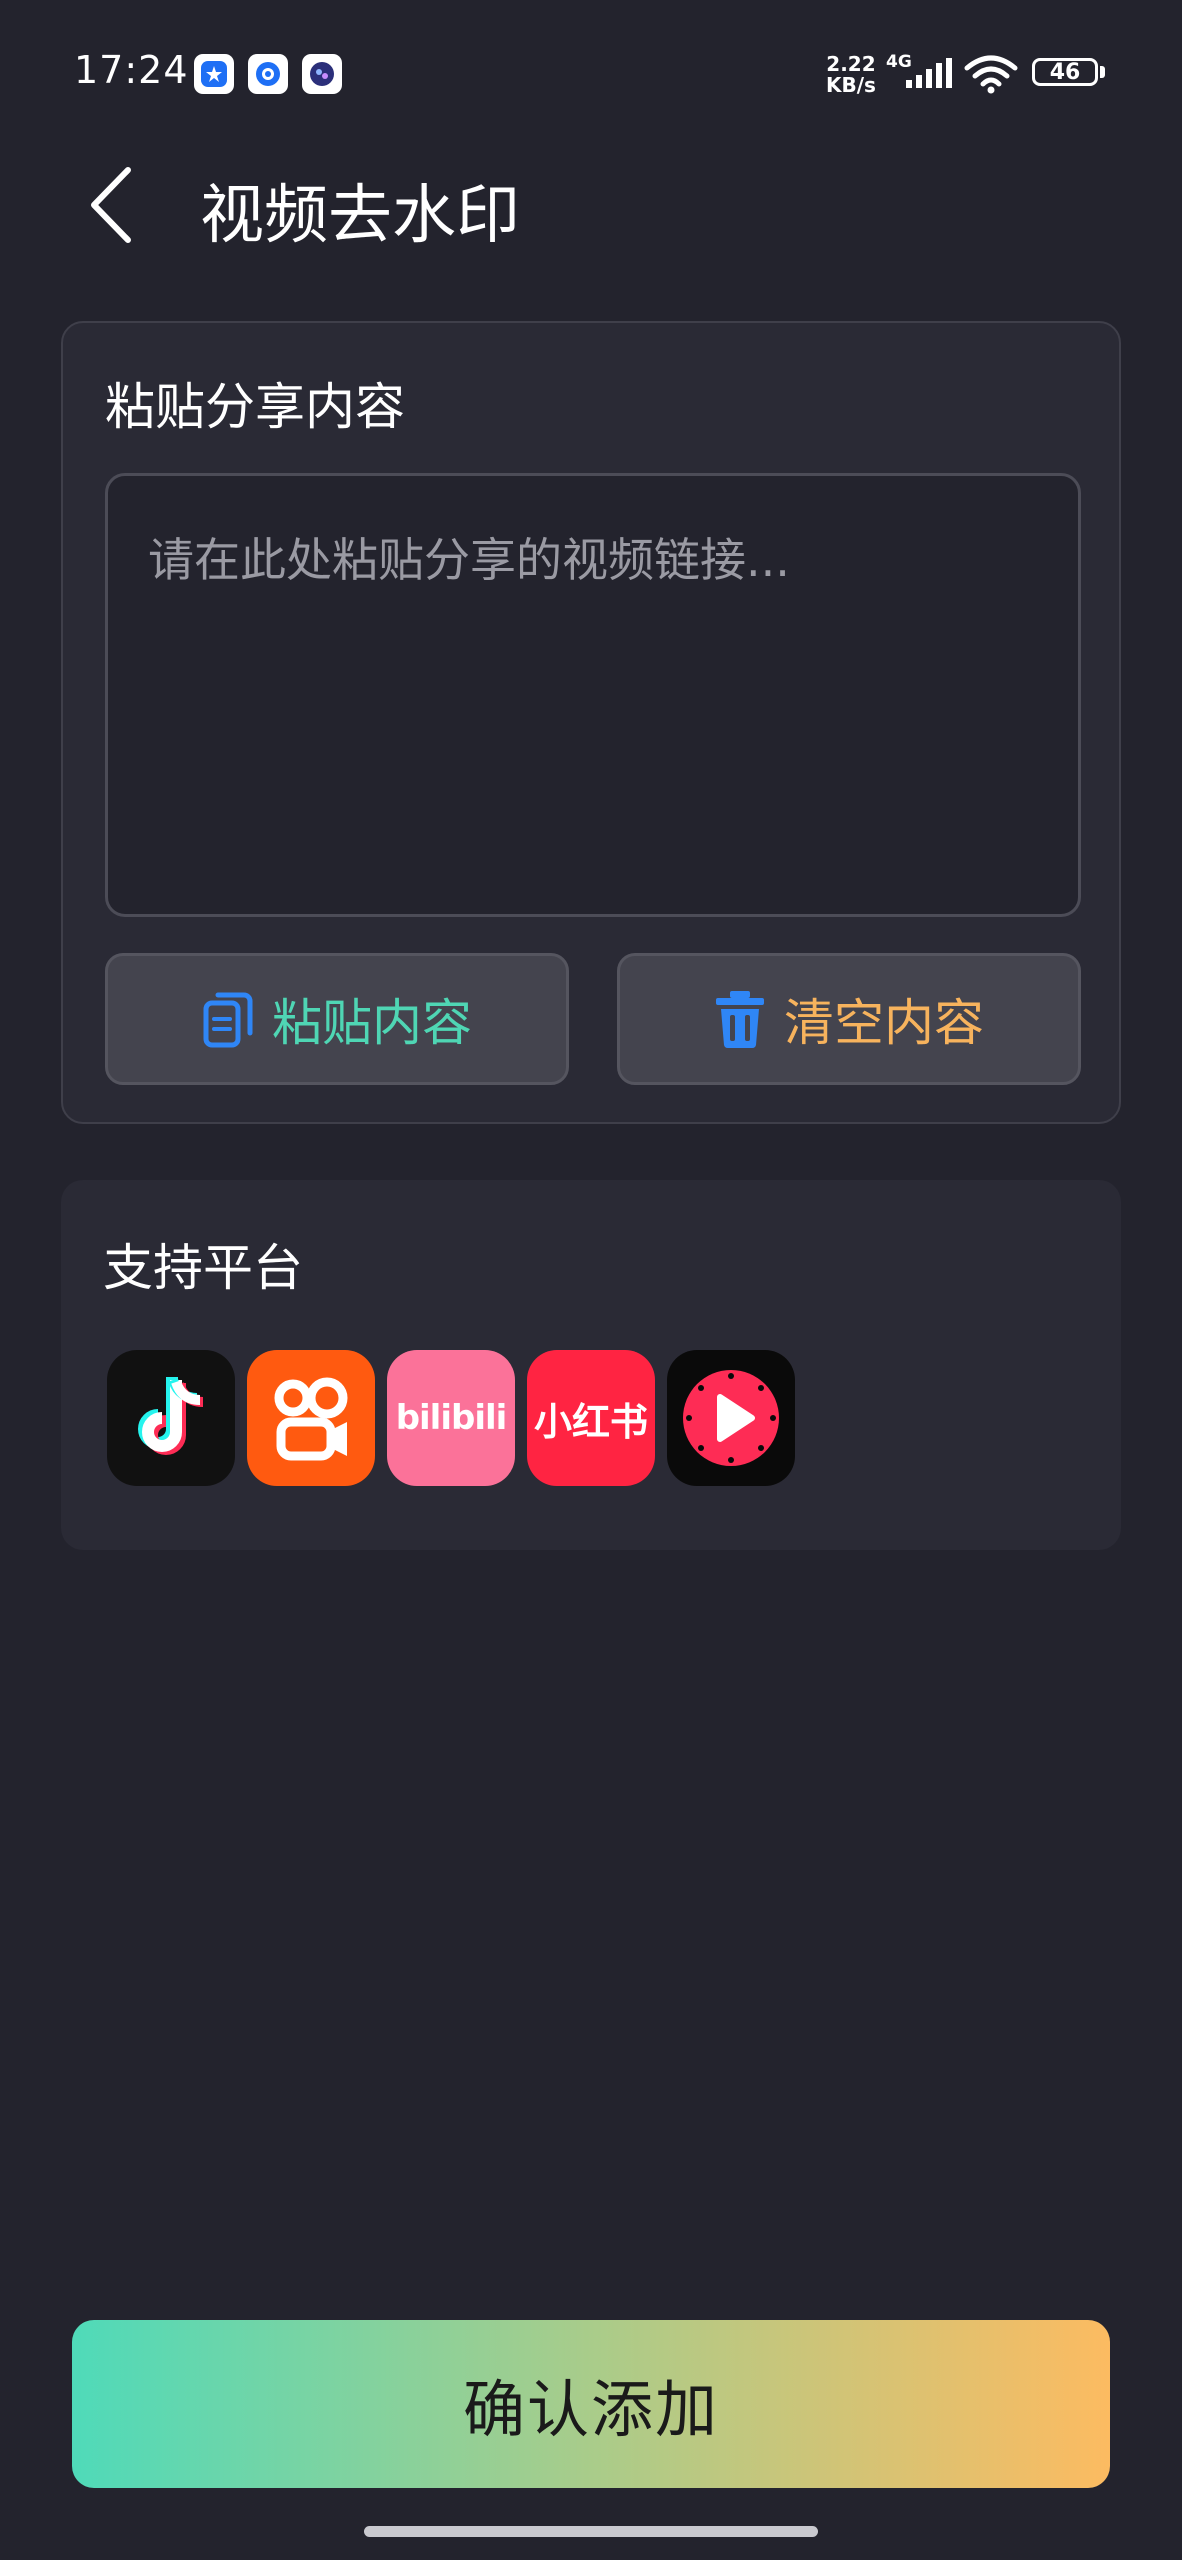  I want to click on supported-platforms-title: 支持平台, so click(203, 1268).